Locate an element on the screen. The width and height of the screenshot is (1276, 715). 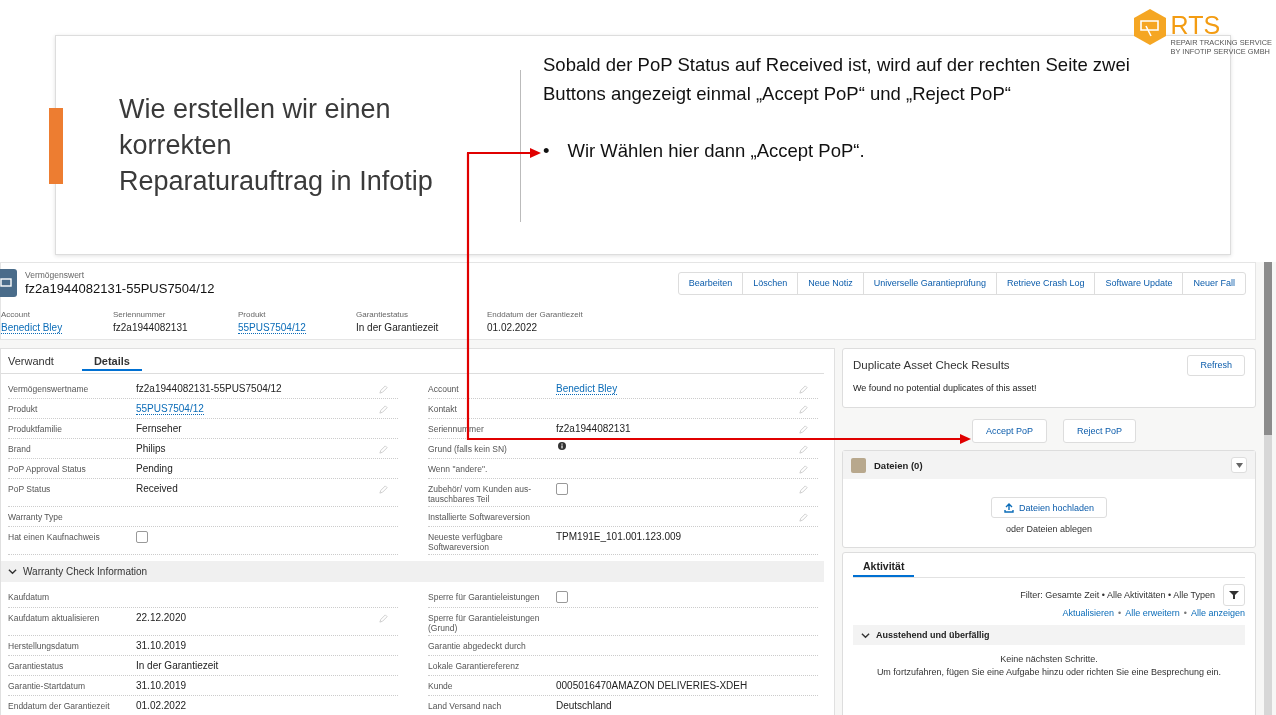
field-value: fz2a1944082131-55PUS7504/12 is located at coordinates (209, 388).